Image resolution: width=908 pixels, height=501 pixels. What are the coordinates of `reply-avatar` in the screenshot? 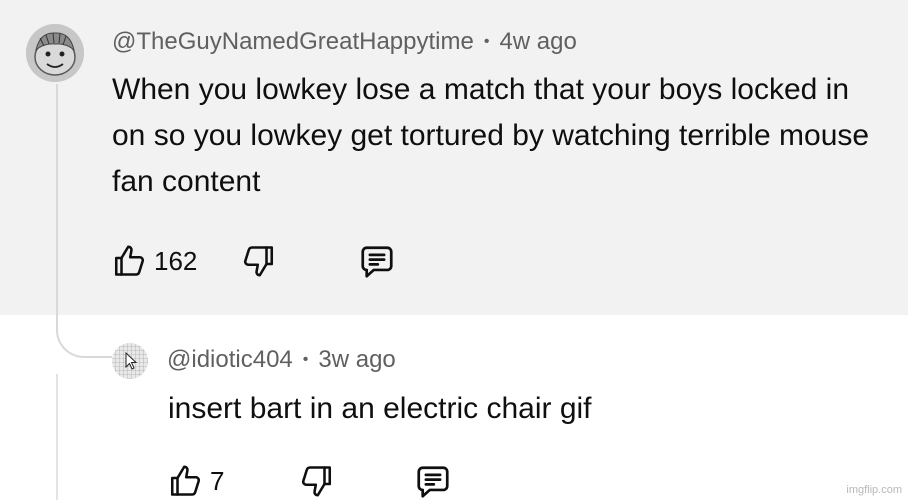 It's located at (130, 361).